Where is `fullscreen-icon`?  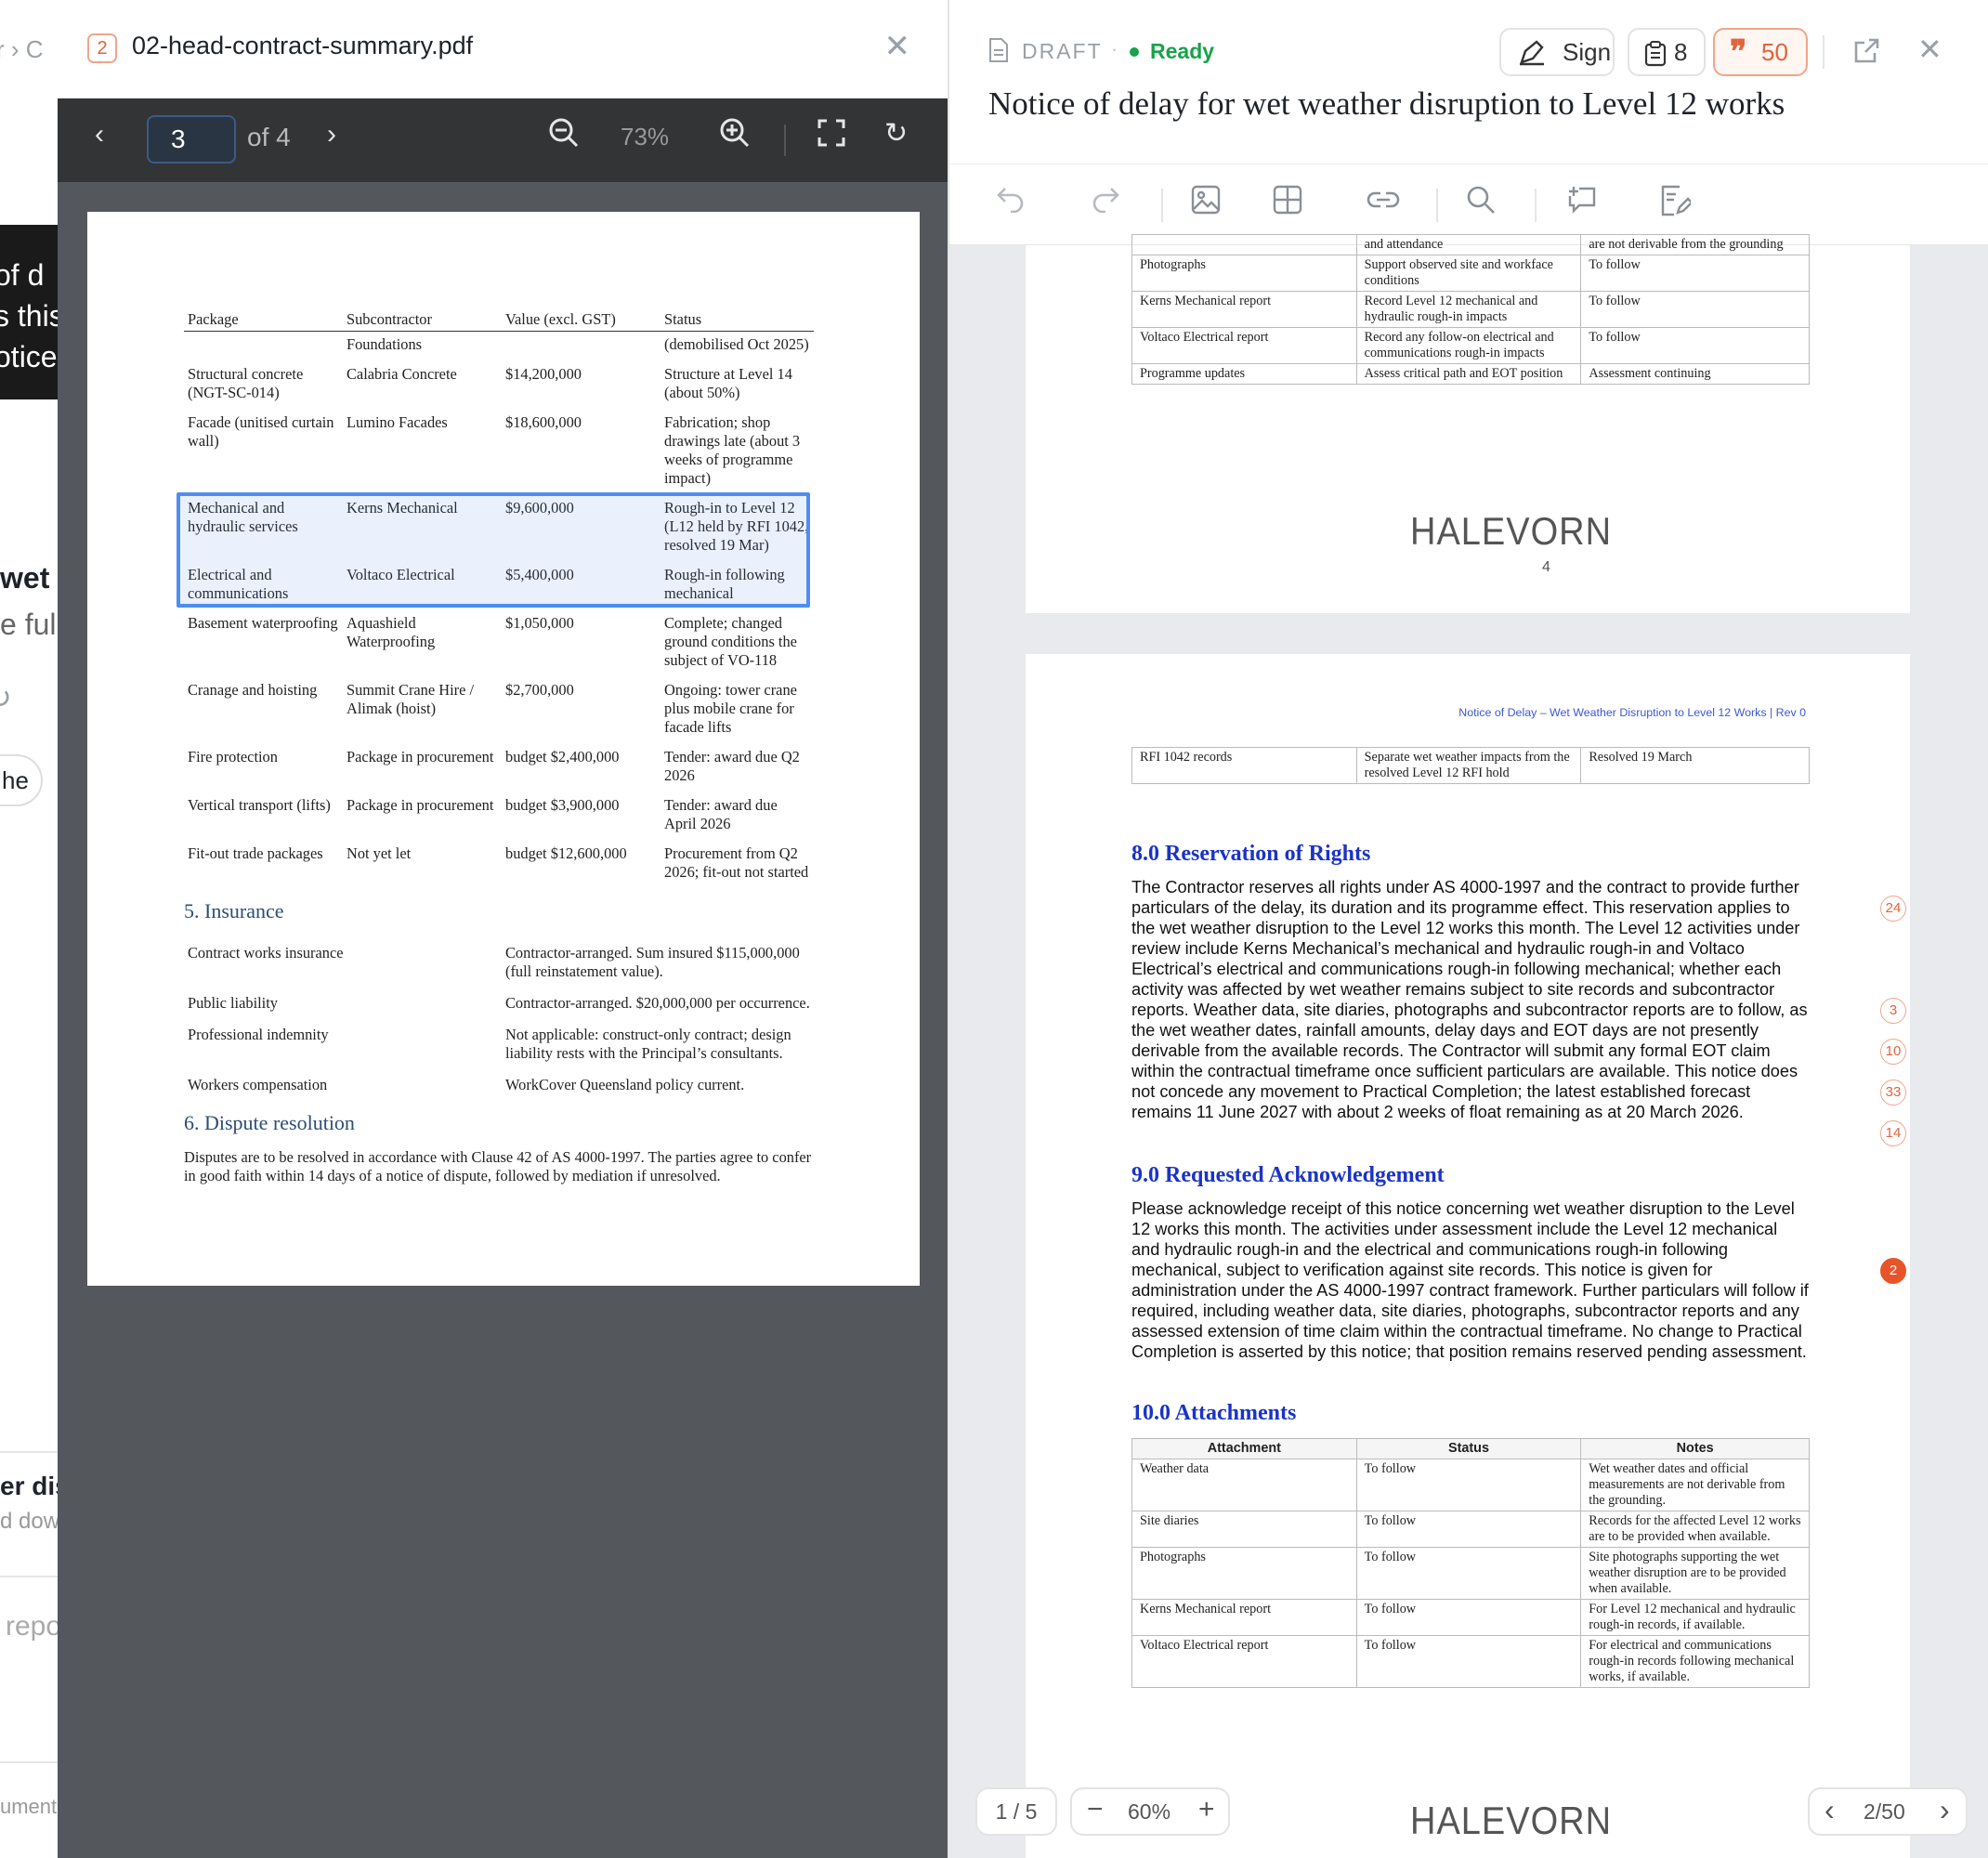 fullscreen-icon is located at coordinates (831, 136).